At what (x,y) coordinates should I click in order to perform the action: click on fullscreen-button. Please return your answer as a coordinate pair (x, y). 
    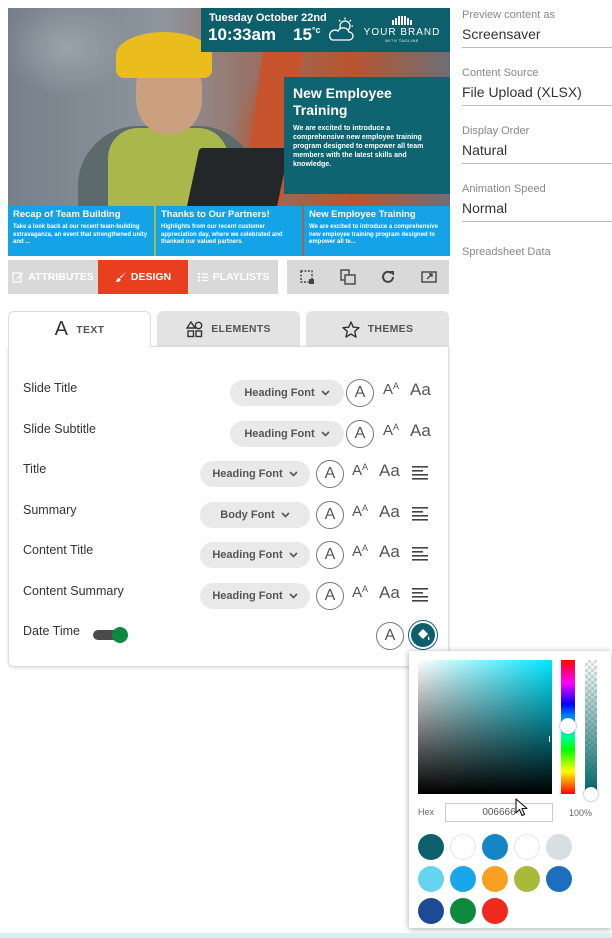
    Looking at the image, I should click on (429, 277).